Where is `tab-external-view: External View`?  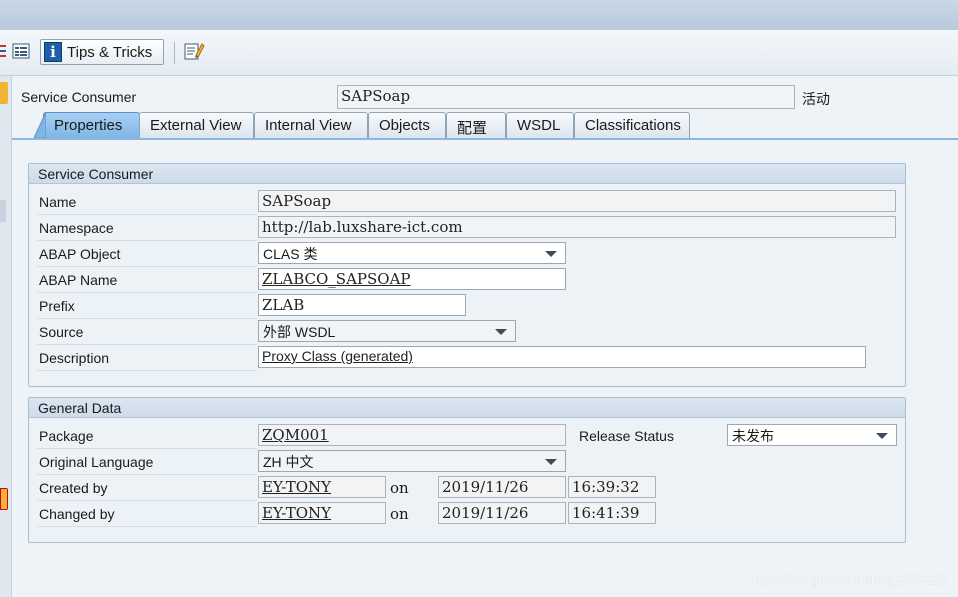 tab-external-view: External View is located at coordinates (196, 125).